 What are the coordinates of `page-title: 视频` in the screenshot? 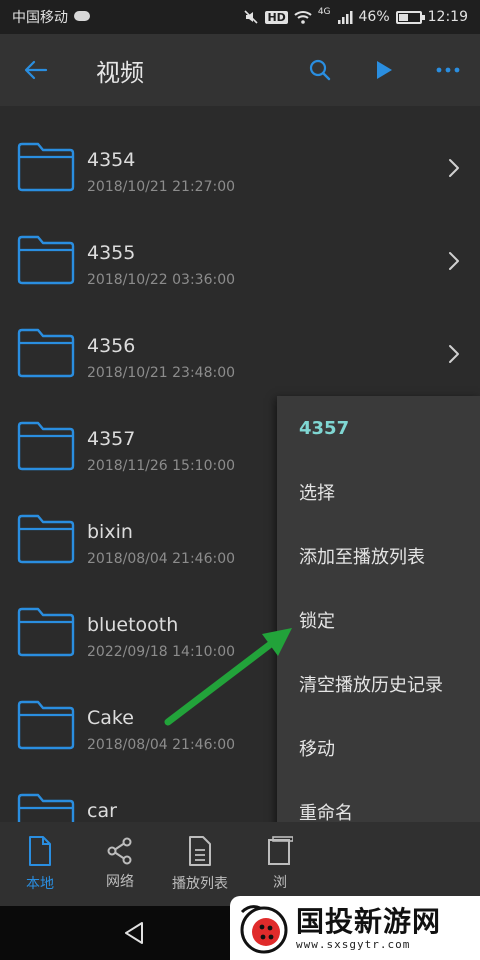 It's located at (120, 72).